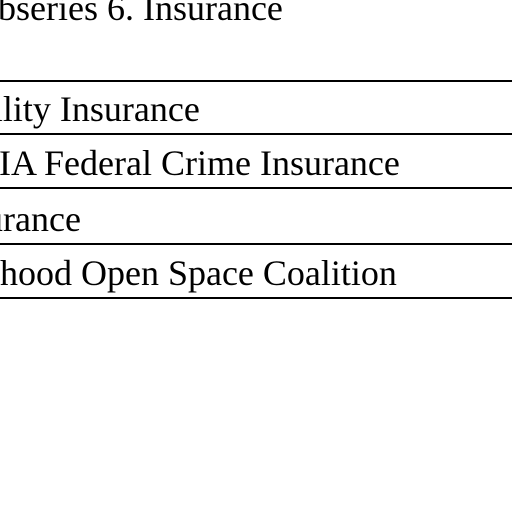  What do you see at coordinates (256, 81) in the screenshot?
I see `table-rule-top` at bounding box center [256, 81].